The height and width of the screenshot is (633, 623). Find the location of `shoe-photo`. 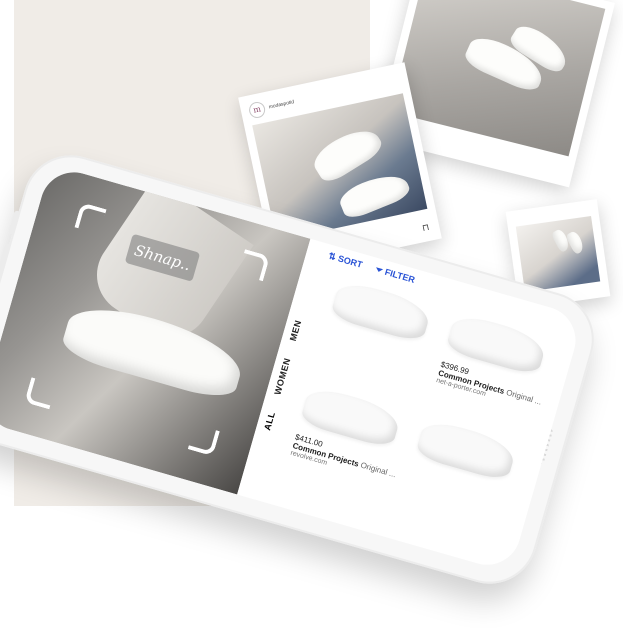

shoe-photo is located at coordinates (498, 78).